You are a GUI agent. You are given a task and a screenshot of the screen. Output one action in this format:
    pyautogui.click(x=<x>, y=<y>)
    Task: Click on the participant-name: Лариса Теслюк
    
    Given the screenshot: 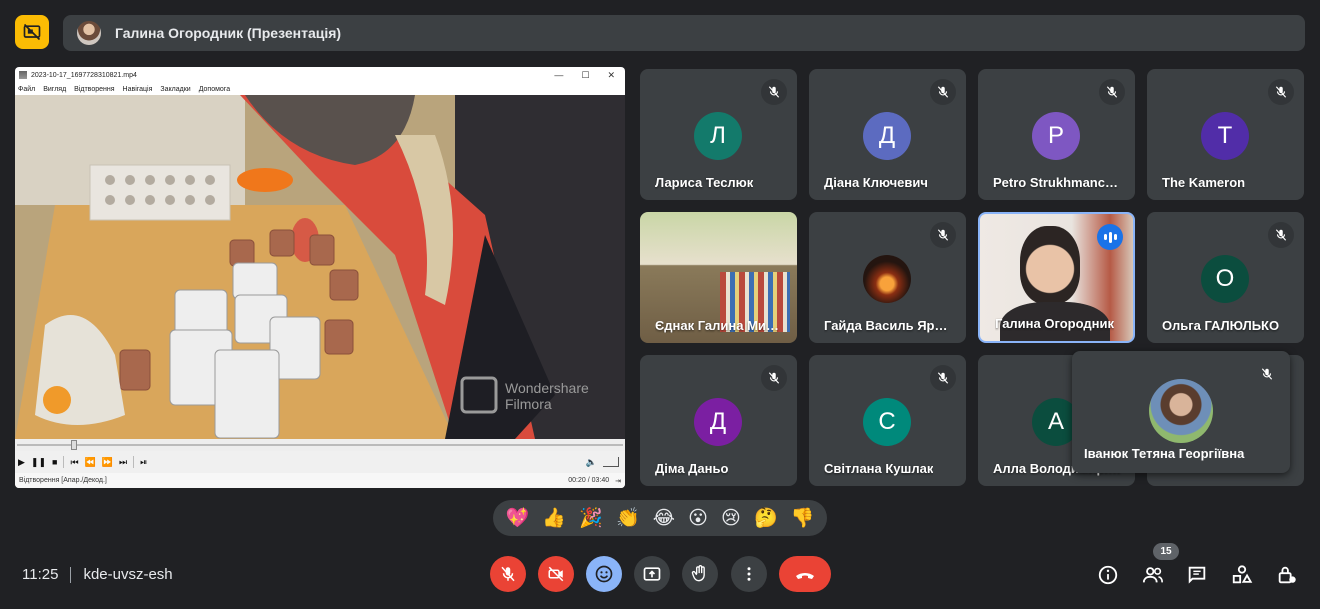 What is the action you would take?
    pyautogui.click(x=704, y=182)
    